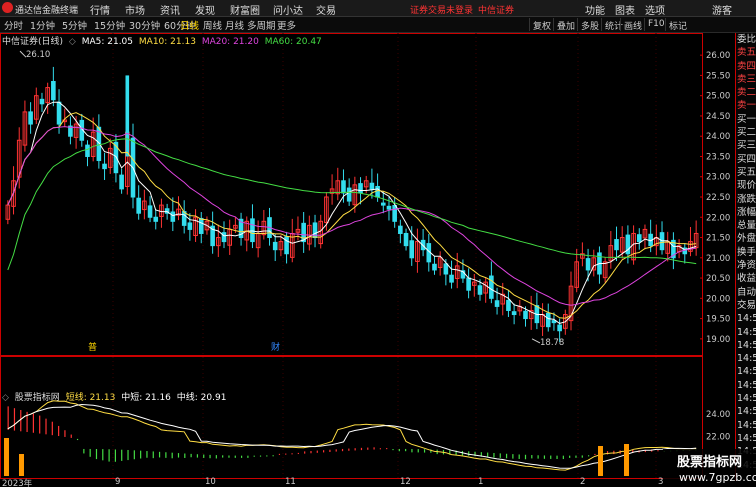 Image resolution: width=756 pixels, height=487 pixels. What do you see at coordinates (746, 305) in the screenshot?
I see `side-panel-item: 交易` at bounding box center [746, 305].